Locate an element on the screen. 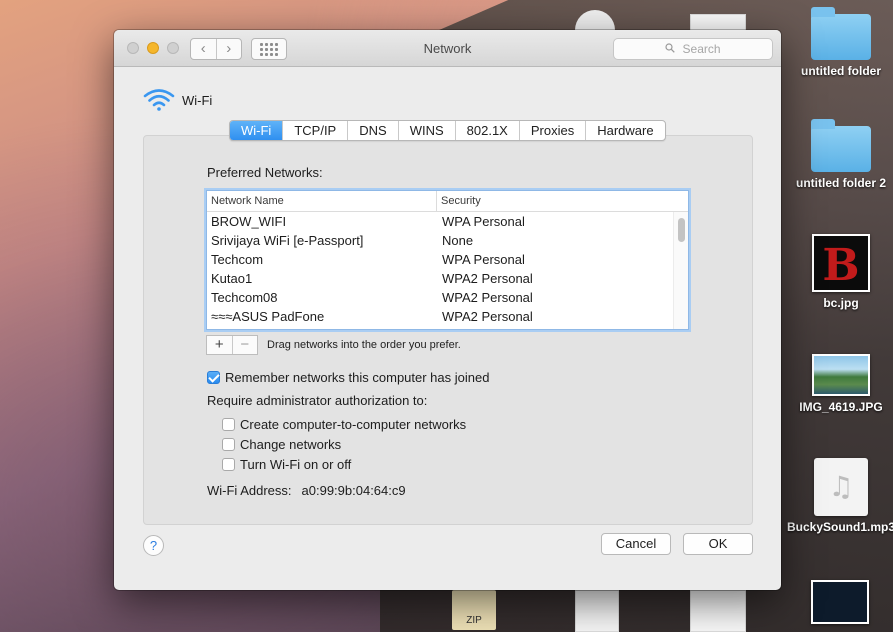  desktop-icon-img-4619: IMG_4619.JPG is located at coordinates (839, 384).